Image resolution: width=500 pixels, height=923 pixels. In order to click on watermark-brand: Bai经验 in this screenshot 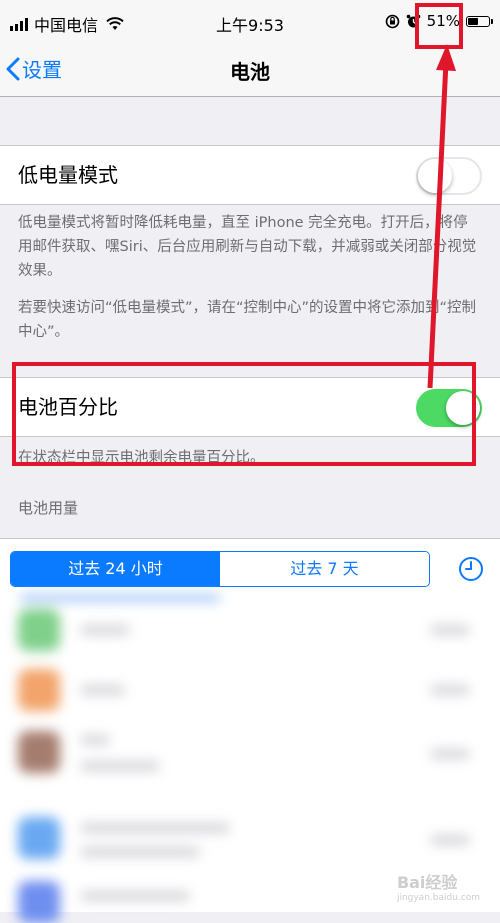, I will do `click(427, 882)`.